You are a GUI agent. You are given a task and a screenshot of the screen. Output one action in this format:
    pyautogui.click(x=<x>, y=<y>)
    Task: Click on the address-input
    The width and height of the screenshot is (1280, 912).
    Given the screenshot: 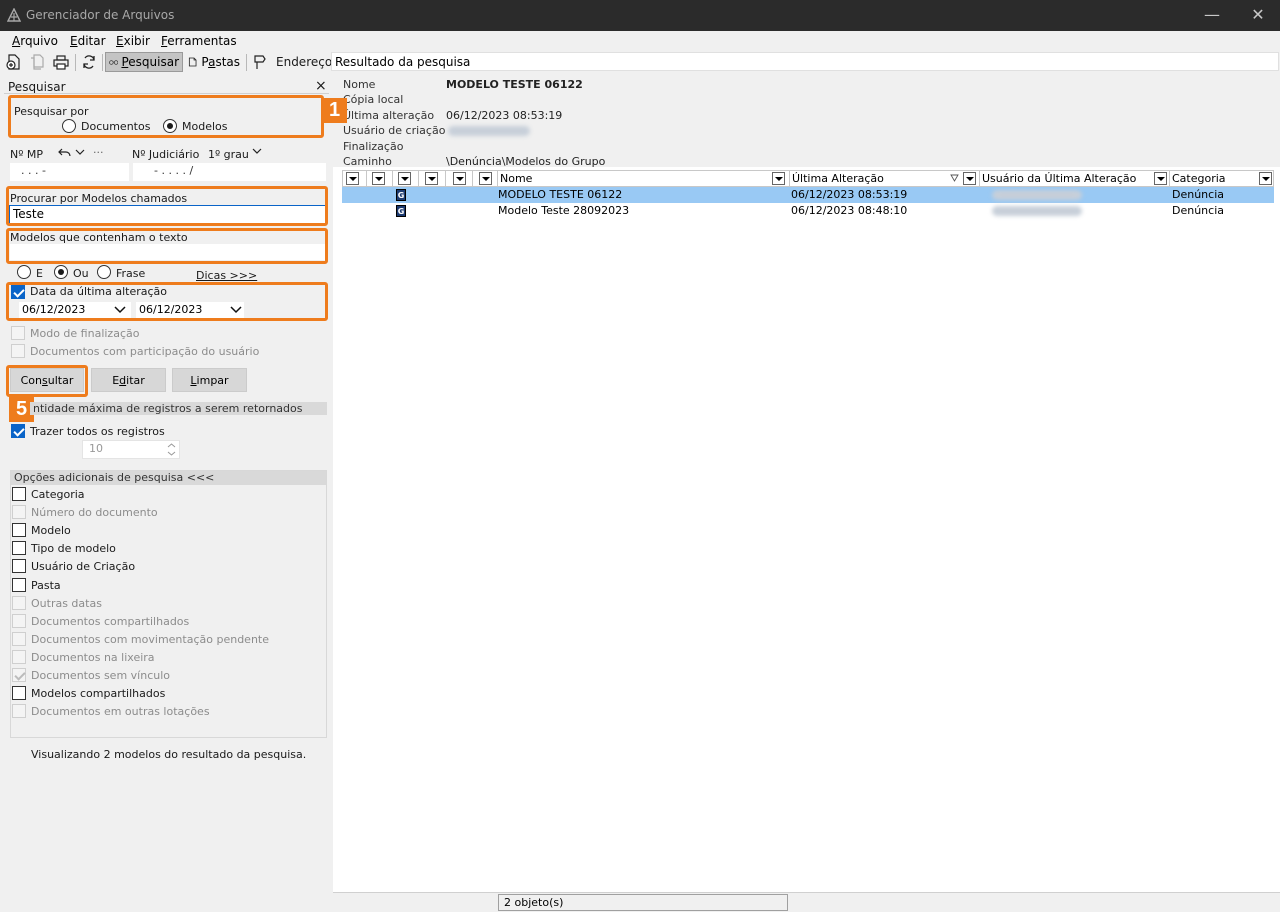 What is the action you would take?
    pyautogui.click(x=805, y=61)
    